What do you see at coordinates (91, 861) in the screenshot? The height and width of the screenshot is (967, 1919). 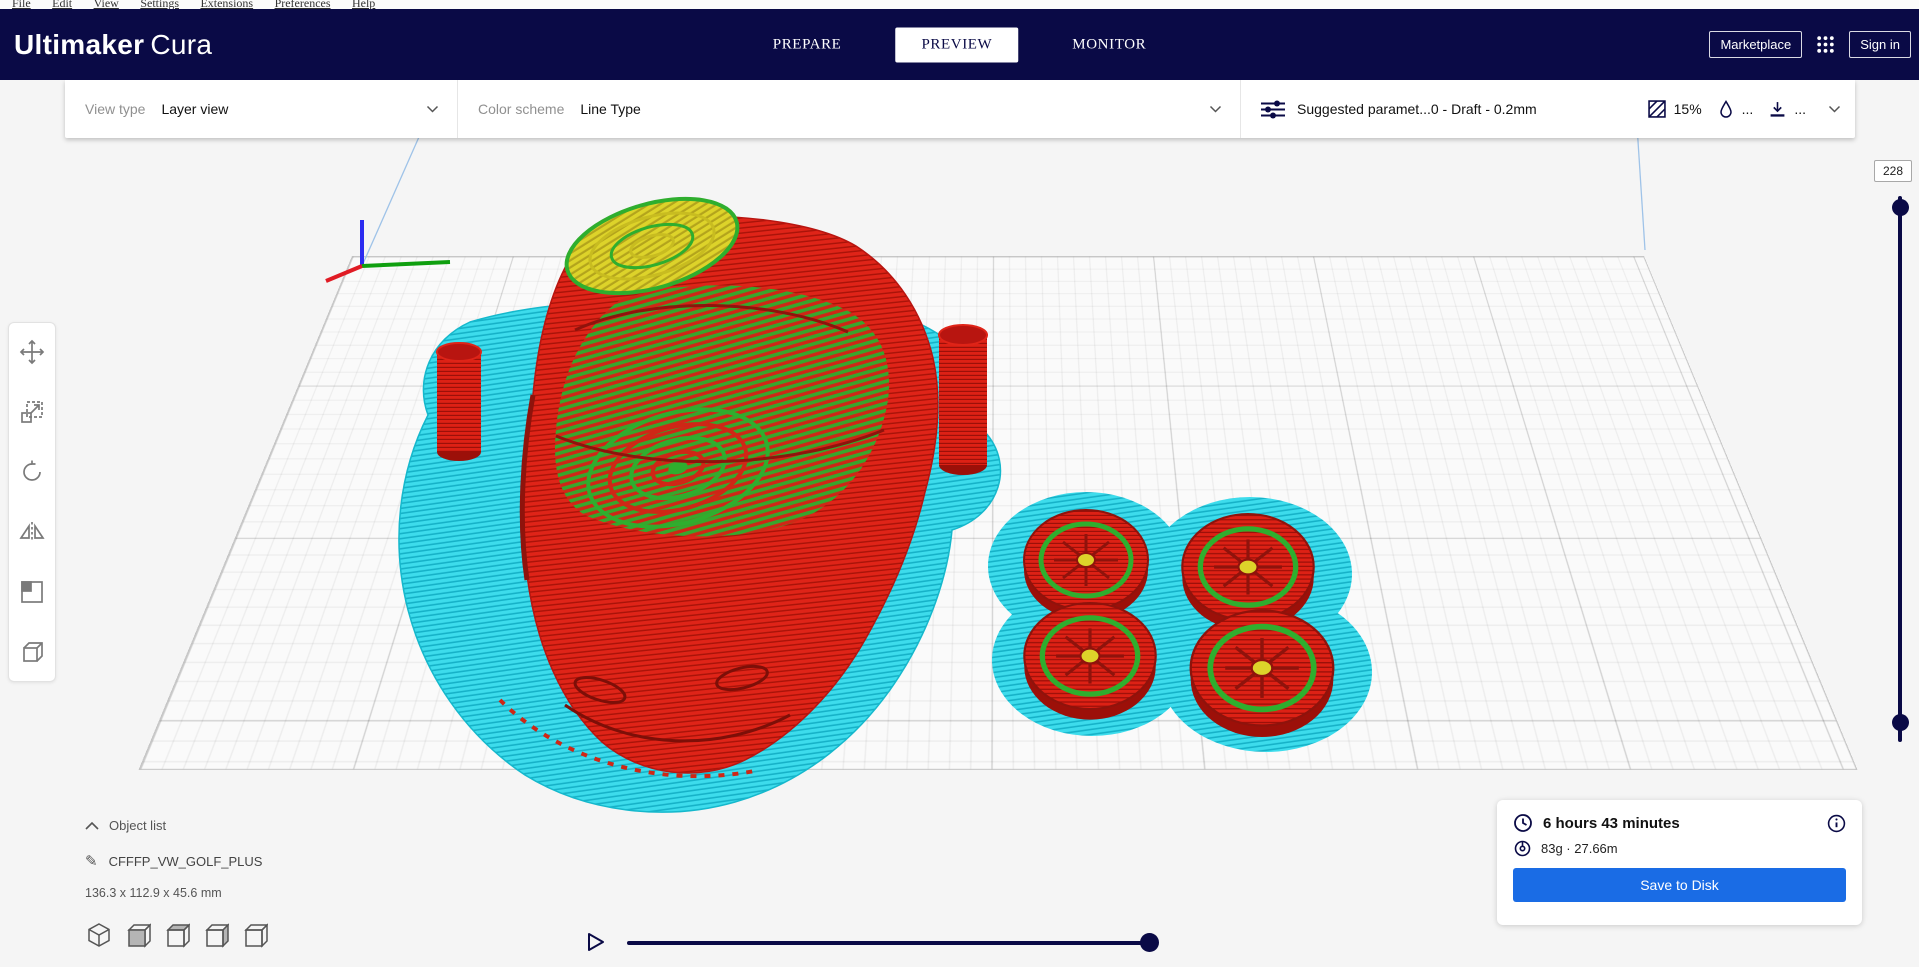 I see `rename-pencil-icon: ✎` at bounding box center [91, 861].